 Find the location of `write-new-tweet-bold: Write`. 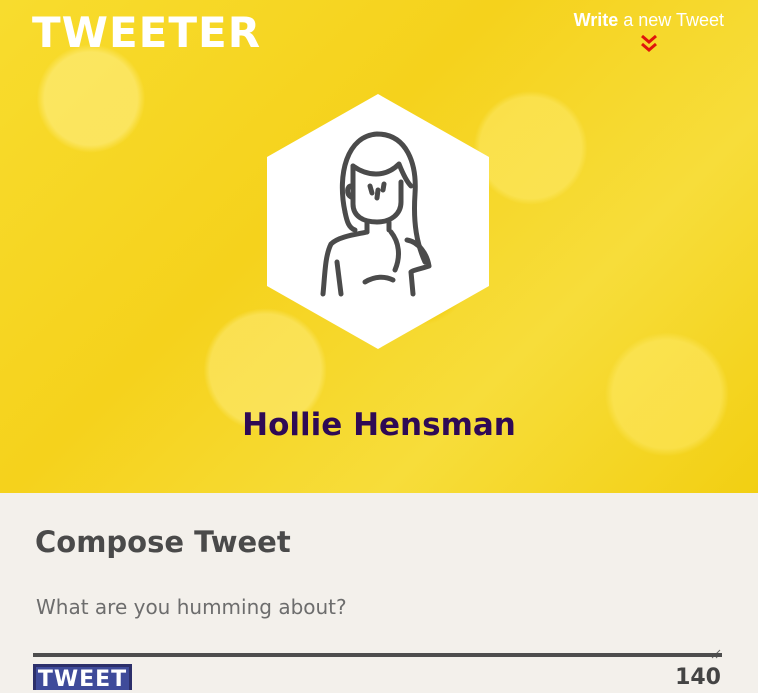

write-new-tweet-bold: Write is located at coordinates (596, 20).